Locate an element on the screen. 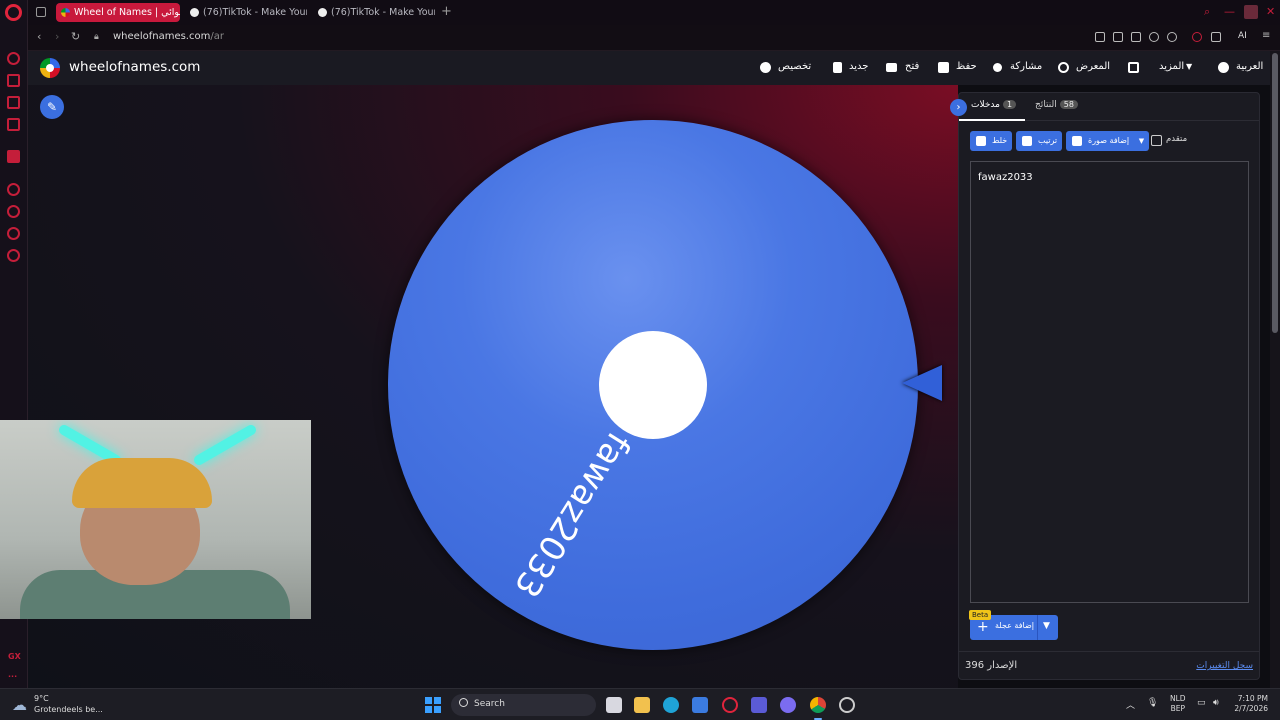  chat-icon is located at coordinates (13, 233).